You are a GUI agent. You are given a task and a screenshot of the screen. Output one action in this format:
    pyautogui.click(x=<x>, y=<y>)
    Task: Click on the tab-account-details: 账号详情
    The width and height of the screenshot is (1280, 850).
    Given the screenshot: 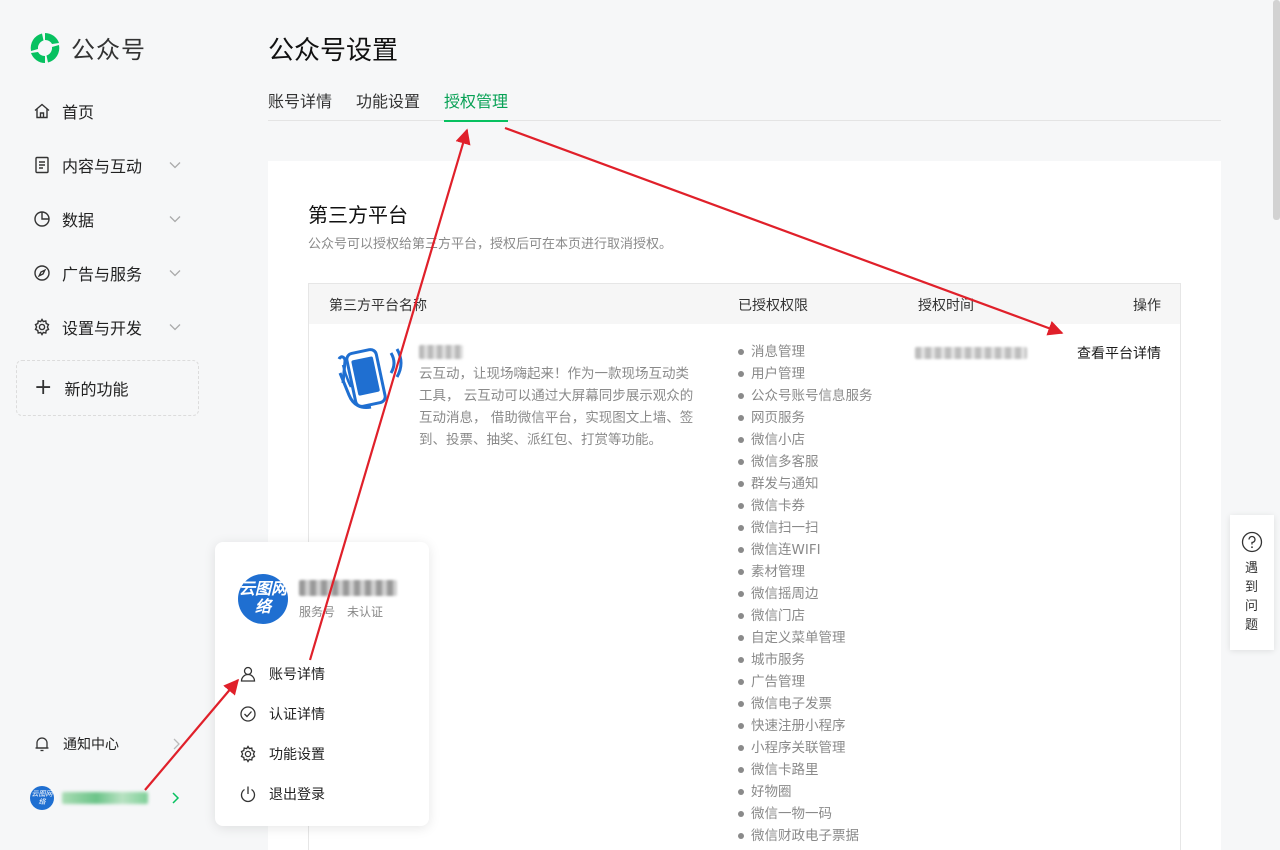 What is the action you would take?
    pyautogui.click(x=300, y=104)
    